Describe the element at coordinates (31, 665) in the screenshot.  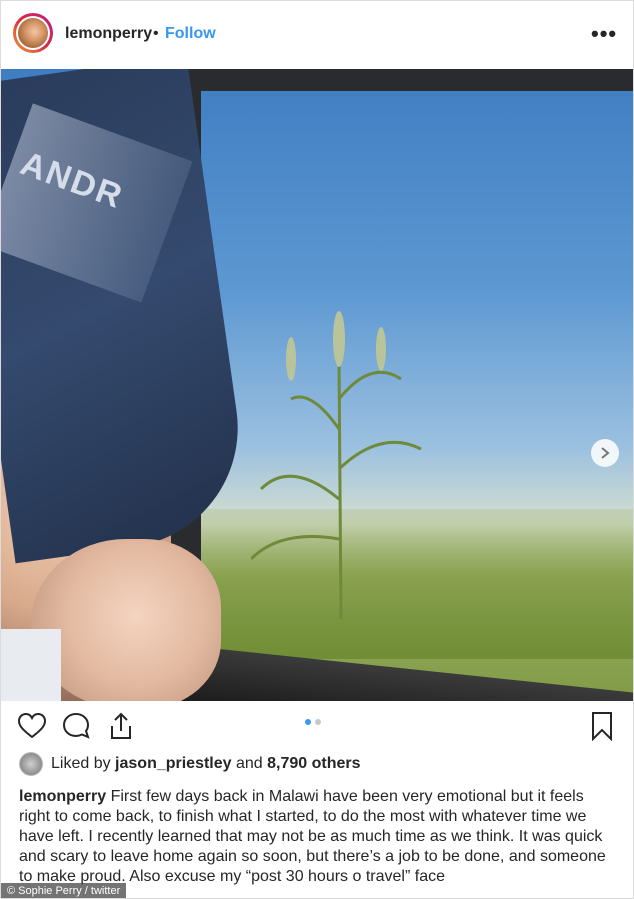
I see `shirt` at that location.